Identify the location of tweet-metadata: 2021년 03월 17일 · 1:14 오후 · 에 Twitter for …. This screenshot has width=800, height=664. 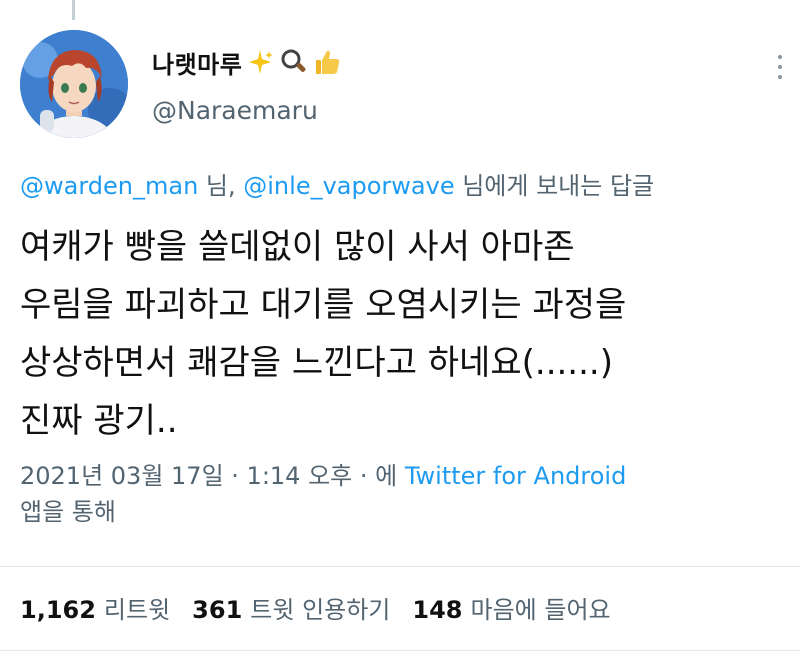
(400, 494).